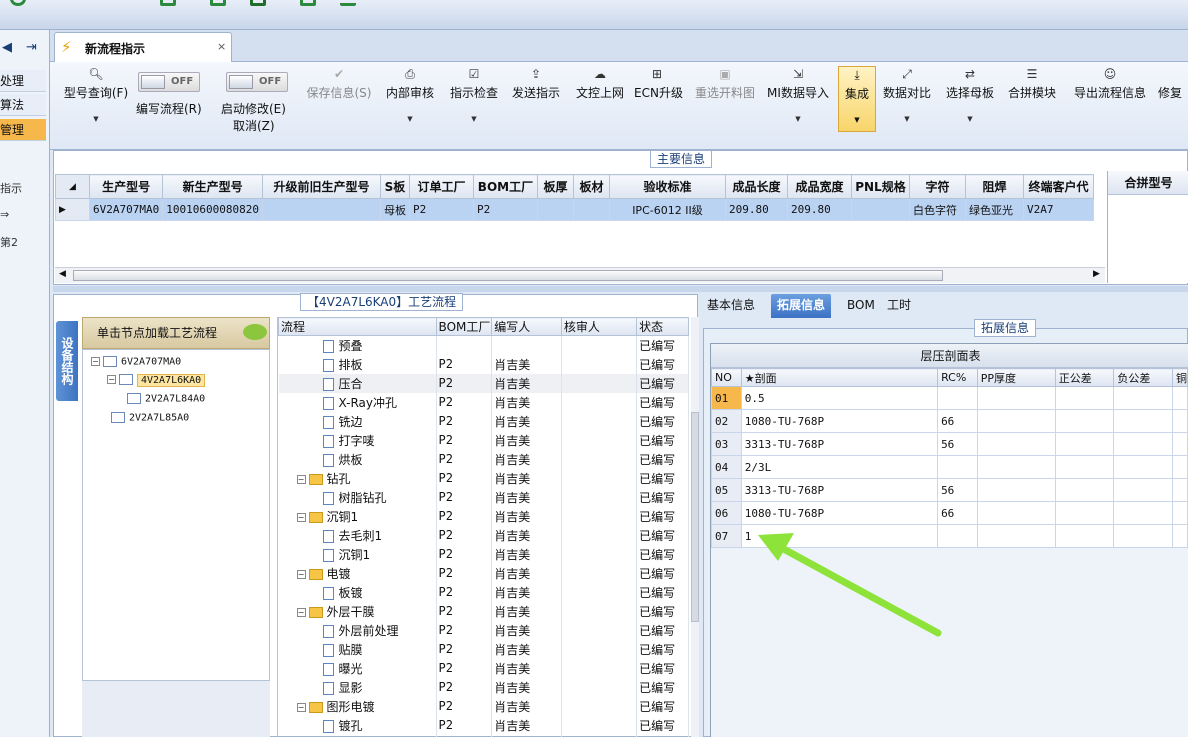  Describe the element at coordinates (483, 383) in the screenshot. I see `table-row: 压合 P2 肖吉美 已编写` at that location.